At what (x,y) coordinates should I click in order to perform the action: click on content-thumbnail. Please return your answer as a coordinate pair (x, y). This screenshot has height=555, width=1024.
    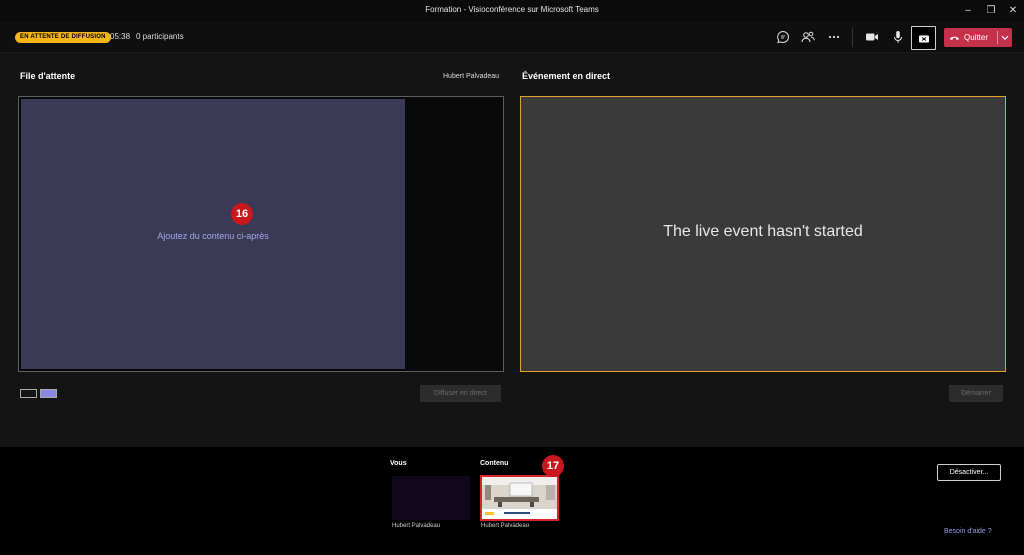
    Looking at the image, I should click on (519, 498).